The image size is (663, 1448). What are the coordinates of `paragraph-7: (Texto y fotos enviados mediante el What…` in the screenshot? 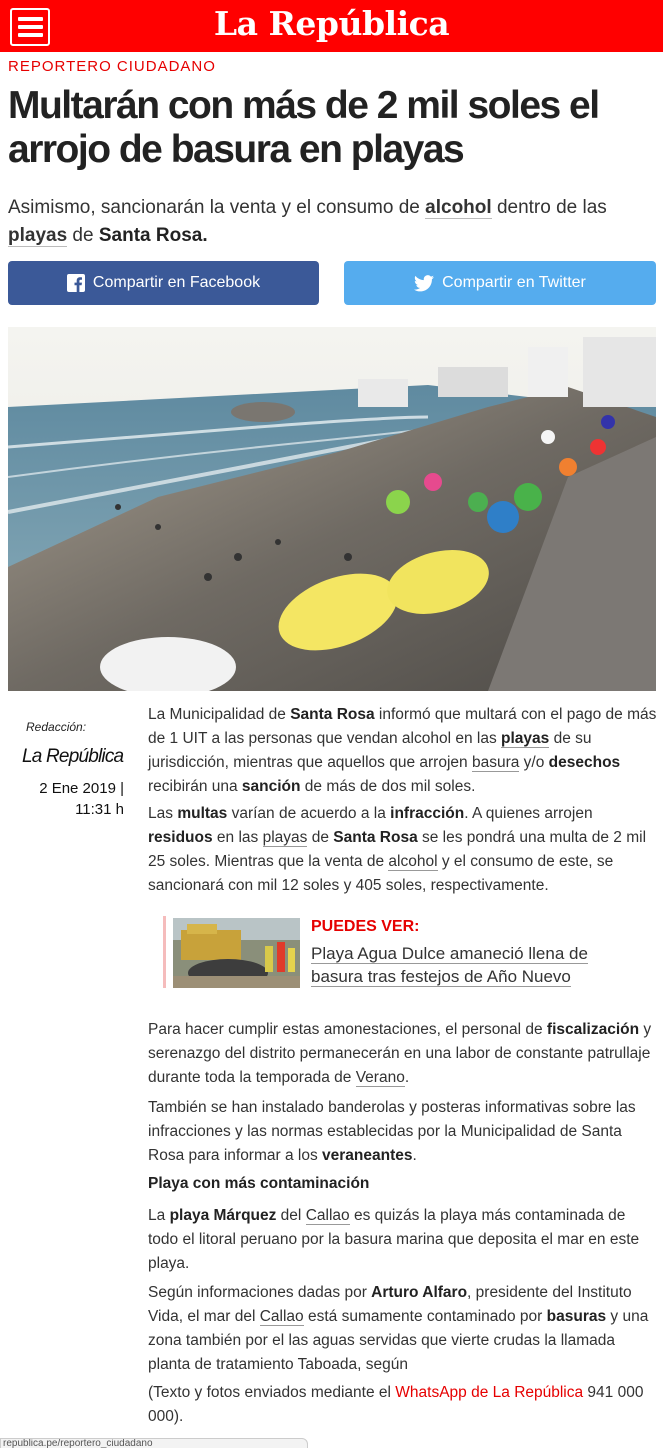 It's located at (403, 1405).